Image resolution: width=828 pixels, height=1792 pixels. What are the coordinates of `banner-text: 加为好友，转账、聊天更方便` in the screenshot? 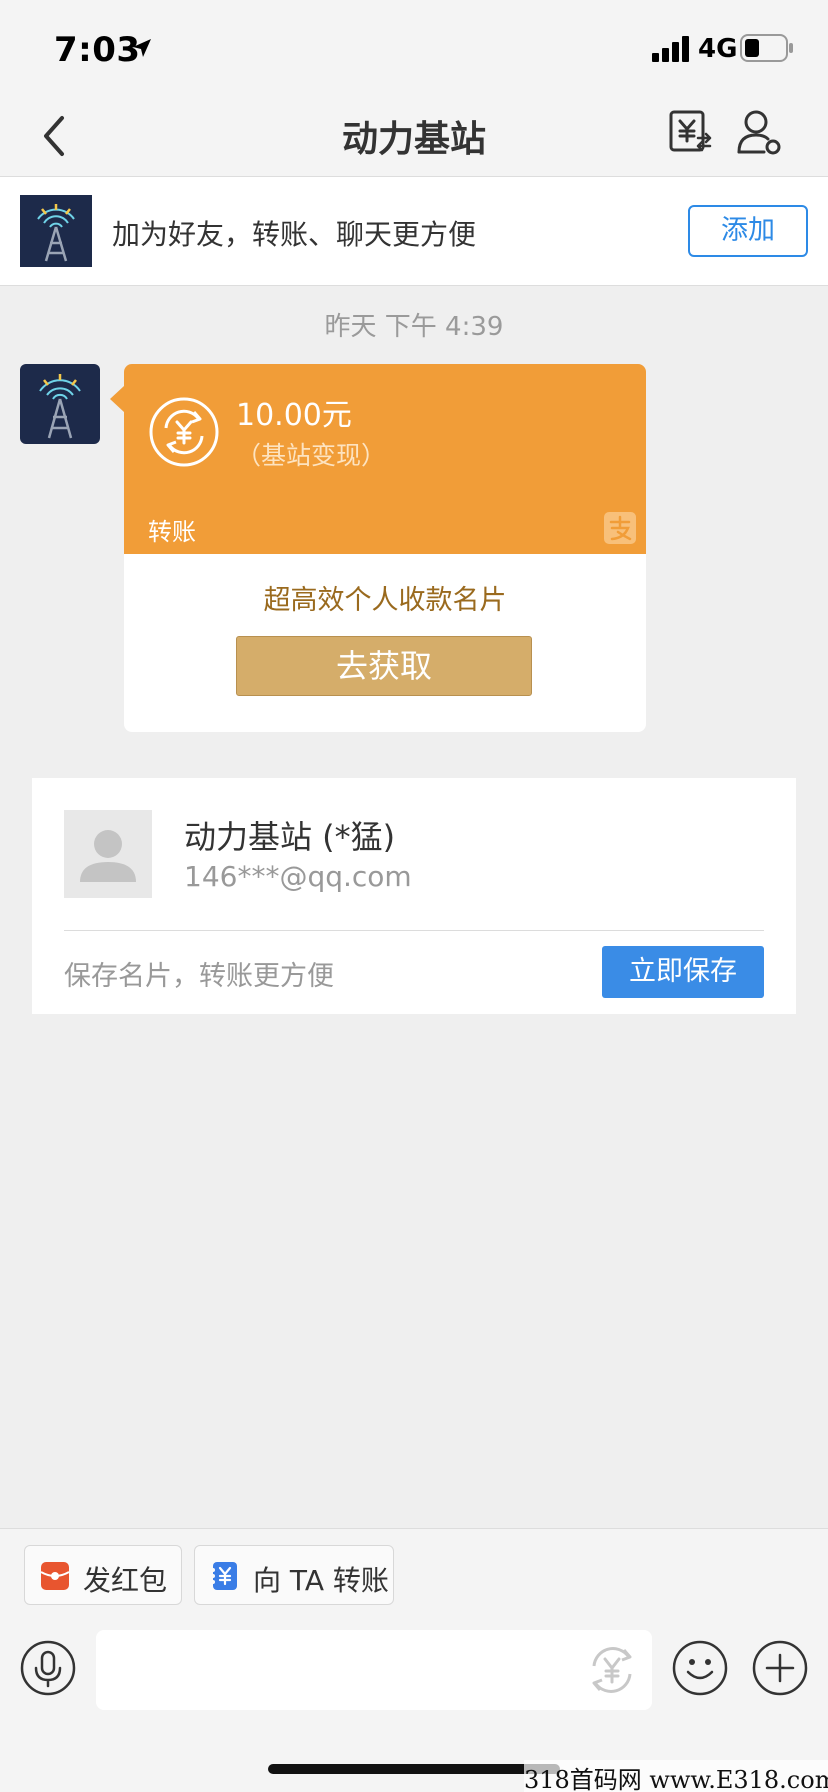 It's located at (294, 234).